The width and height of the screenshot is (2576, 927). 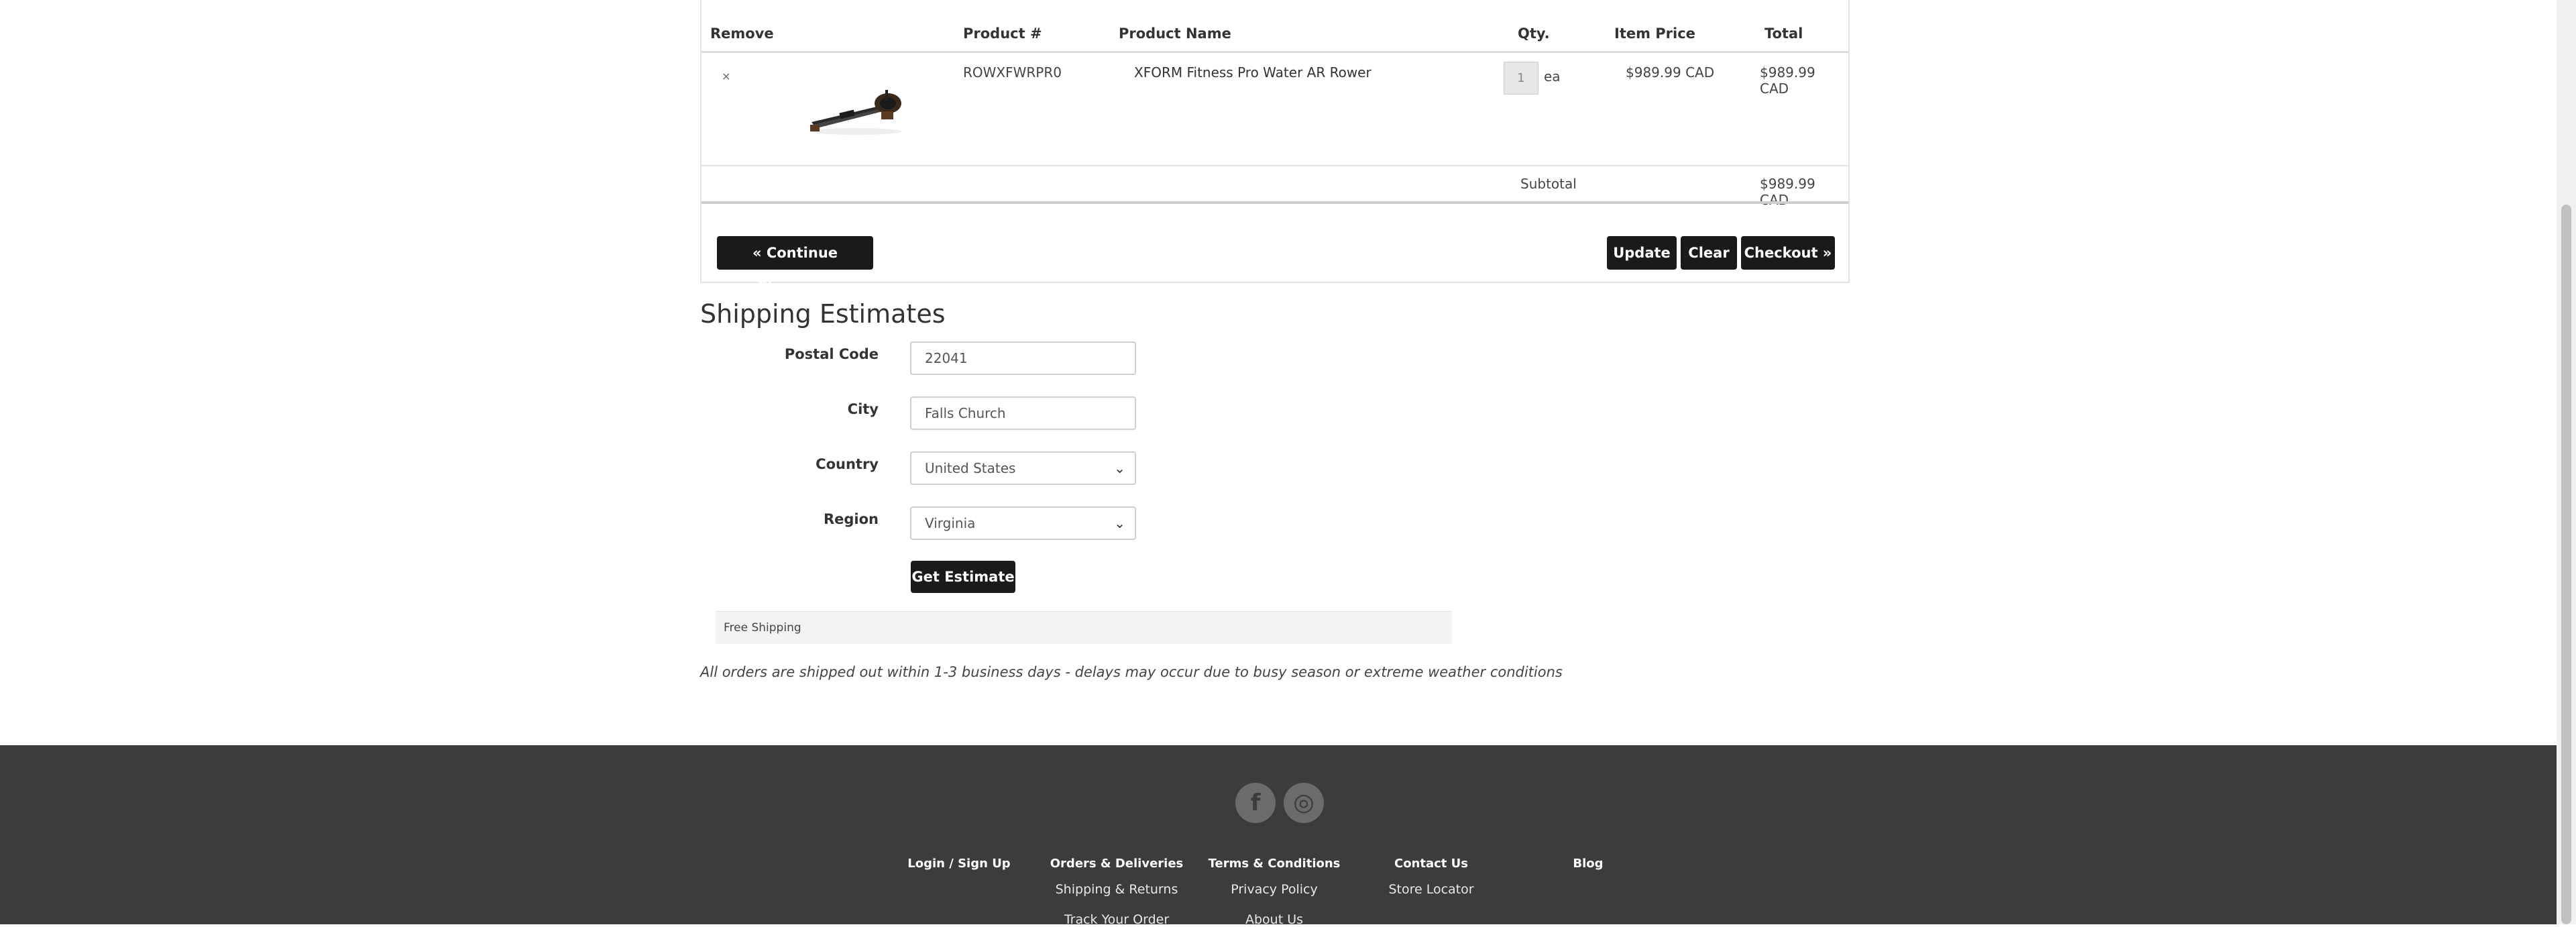 I want to click on scrollbar-thumb, so click(x=2566, y=564).